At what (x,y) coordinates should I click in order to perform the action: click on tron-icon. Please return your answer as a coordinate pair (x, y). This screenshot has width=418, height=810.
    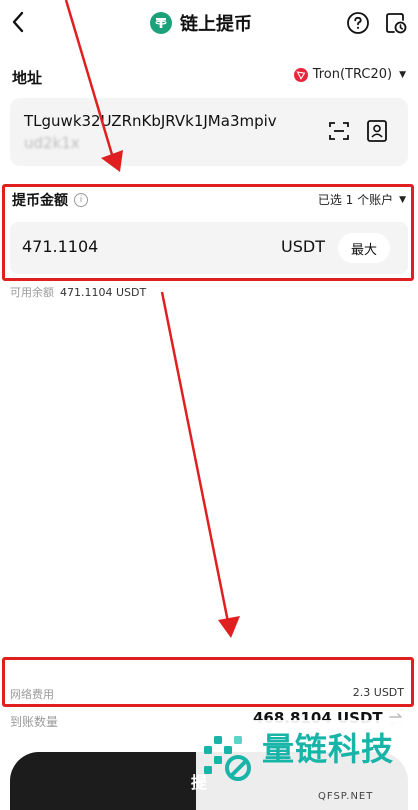
    Looking at the image, I should click on (300, 74).